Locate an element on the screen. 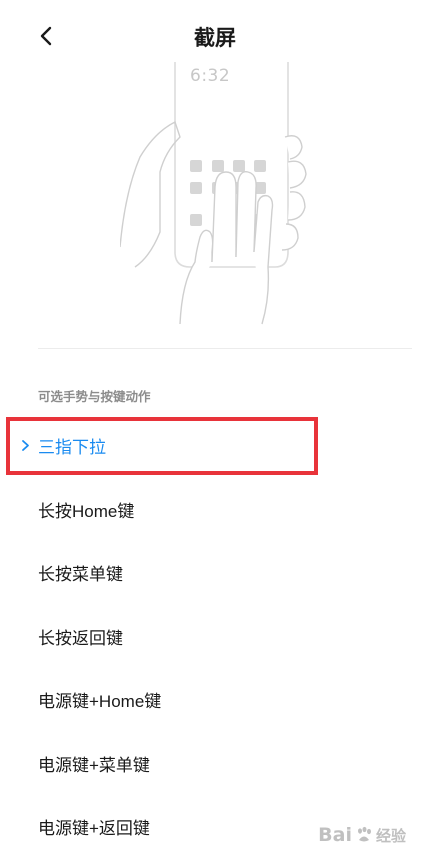 The height and width of the screenshot is (860, 430). header: 截屏 is located at coordinates (215, 35).